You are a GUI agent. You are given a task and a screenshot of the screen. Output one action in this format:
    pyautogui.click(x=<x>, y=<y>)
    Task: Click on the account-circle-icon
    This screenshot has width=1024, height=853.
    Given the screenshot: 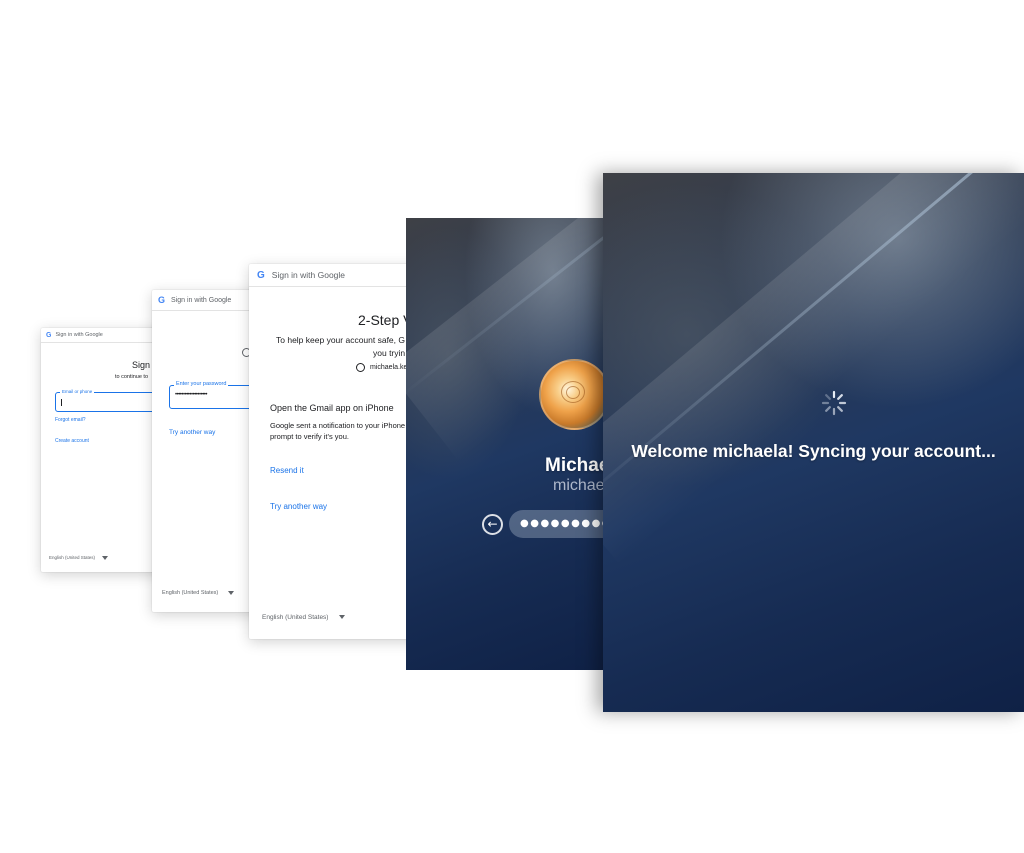 What is the action you would take?
    pyautogui.click(x=360, y=367)
    